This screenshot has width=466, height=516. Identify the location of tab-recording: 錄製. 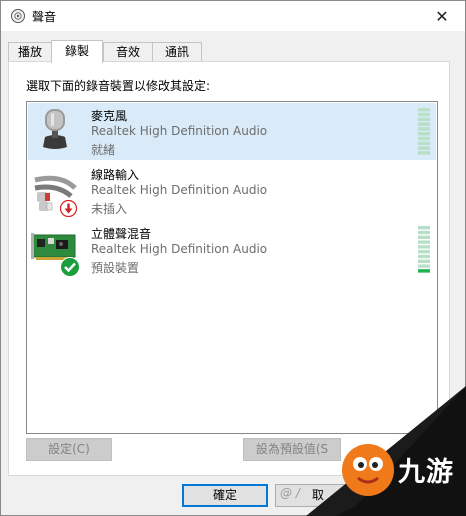
(77, 51).